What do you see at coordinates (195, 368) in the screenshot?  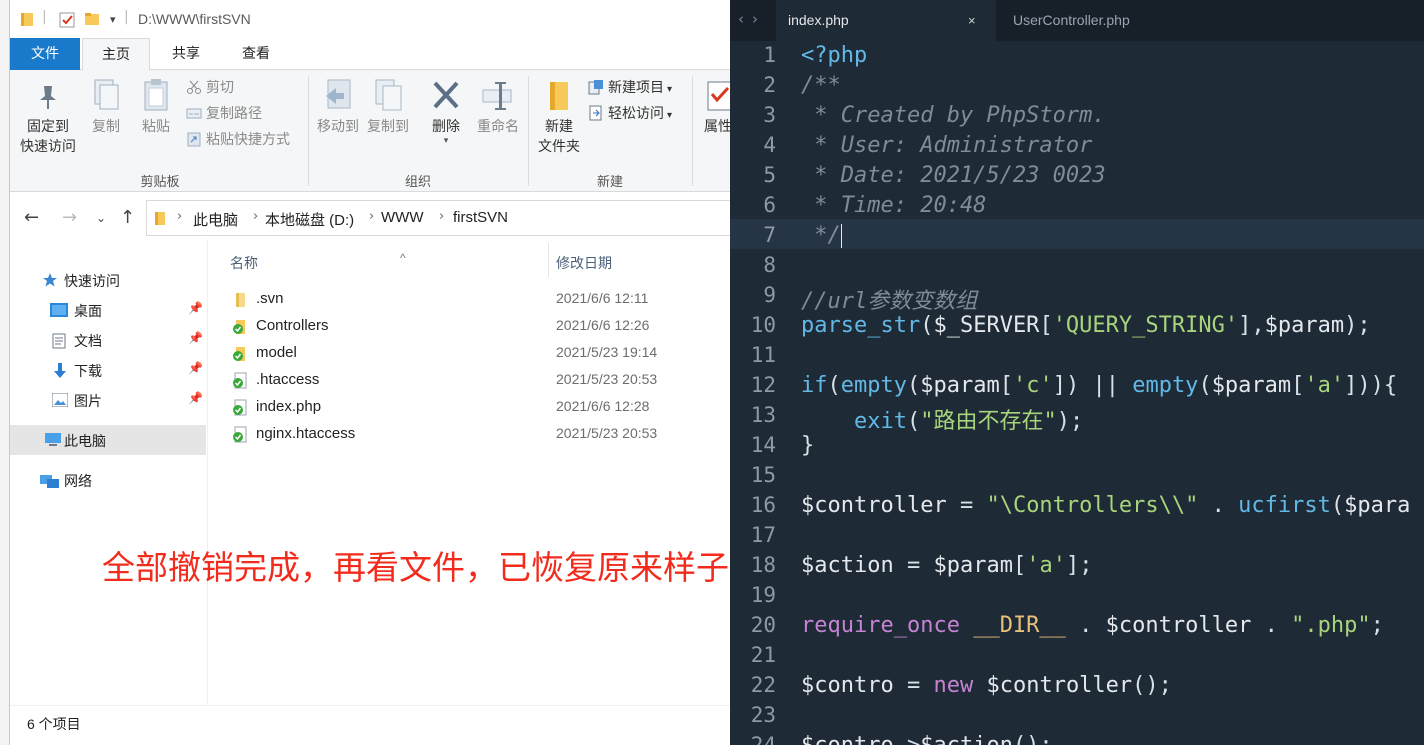 I see `pinned-icon: 📌` at bounding box center [195, 368].